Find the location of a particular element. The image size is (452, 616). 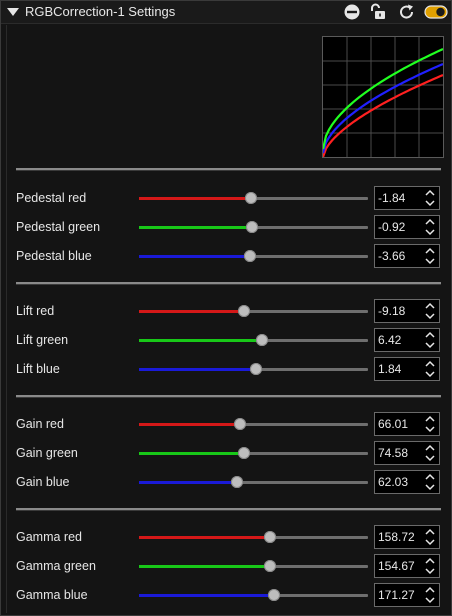

param-row-lift-red: Lift red is located at coordinates (226, 311).